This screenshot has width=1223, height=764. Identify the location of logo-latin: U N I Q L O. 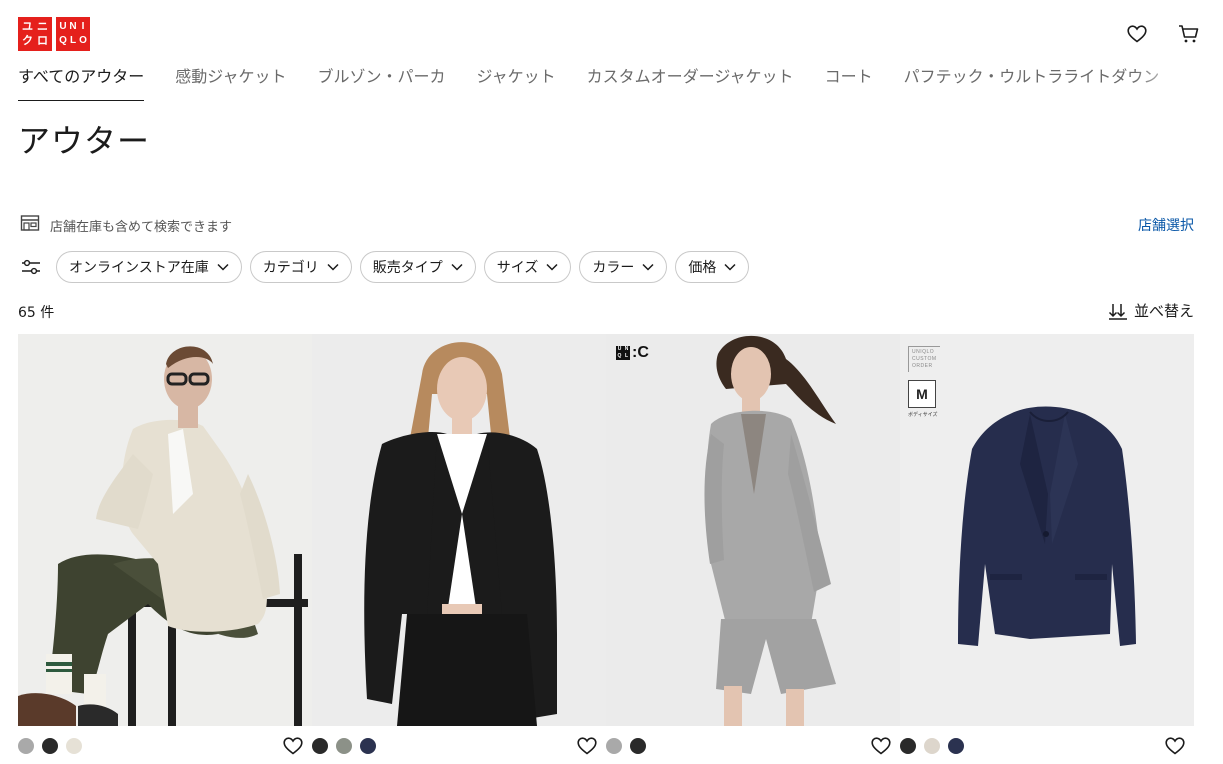
(73, 34).